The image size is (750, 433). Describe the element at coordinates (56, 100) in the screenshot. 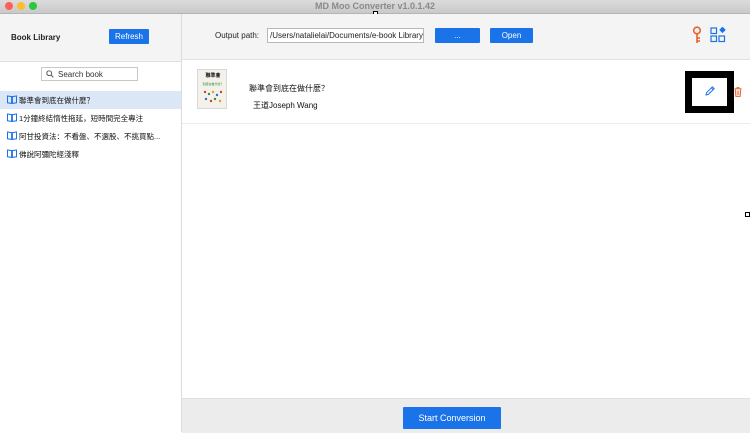

I see `book-list-item-label: 聯準會到底在做什麼？` at that location.